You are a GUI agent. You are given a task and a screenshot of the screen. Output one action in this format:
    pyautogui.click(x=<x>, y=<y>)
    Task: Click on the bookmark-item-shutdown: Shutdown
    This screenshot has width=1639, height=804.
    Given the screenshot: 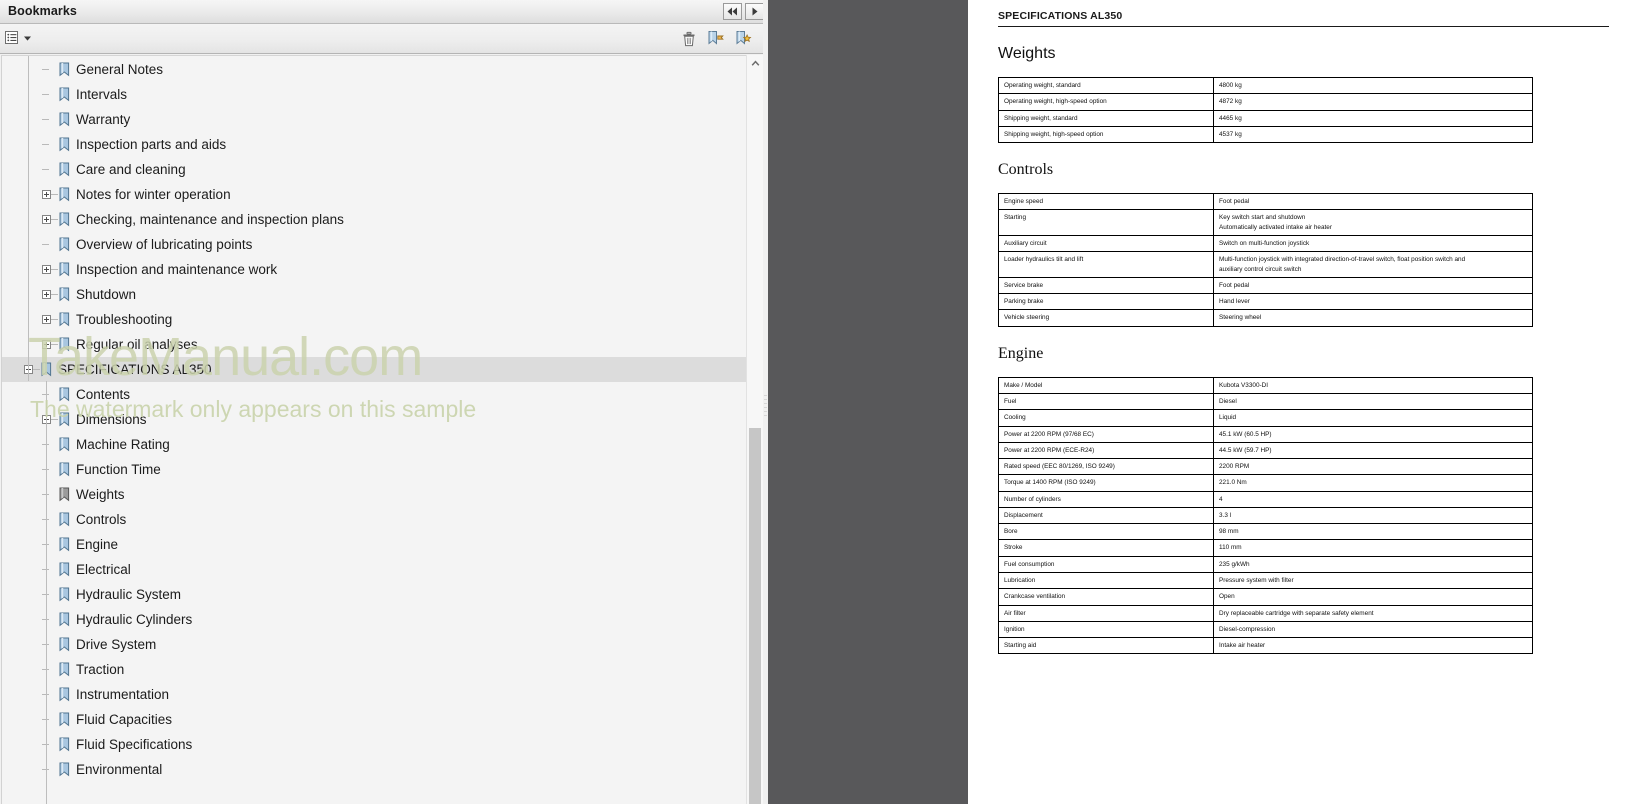 What is the action you would take?
    pyautogui.click(x=374, y=294)
    